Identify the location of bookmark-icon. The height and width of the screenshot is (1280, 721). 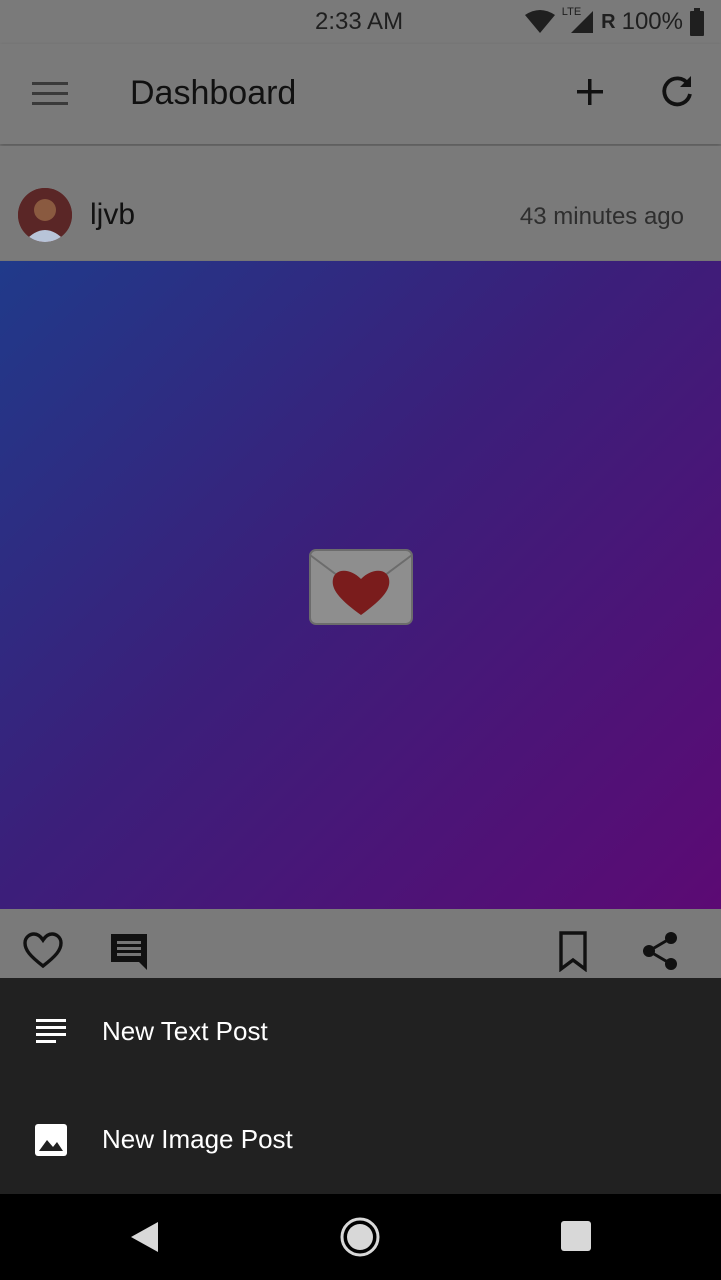
(573, 951).